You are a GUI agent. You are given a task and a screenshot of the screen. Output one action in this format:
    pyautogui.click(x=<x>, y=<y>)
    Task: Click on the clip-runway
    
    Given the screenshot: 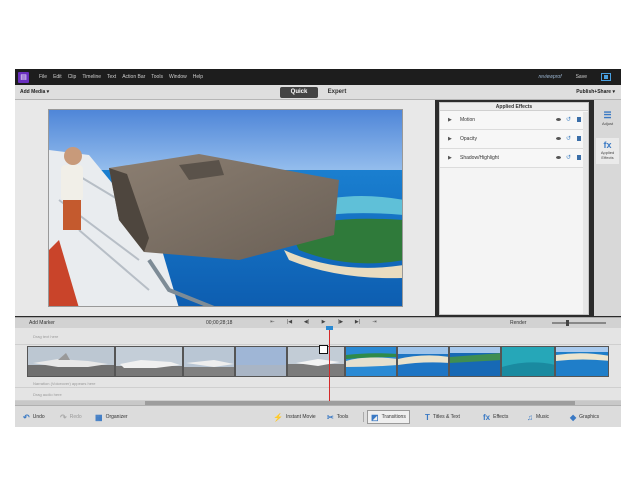 What is the action you would take?
    pyautogui.click(x=316, y=361)
    